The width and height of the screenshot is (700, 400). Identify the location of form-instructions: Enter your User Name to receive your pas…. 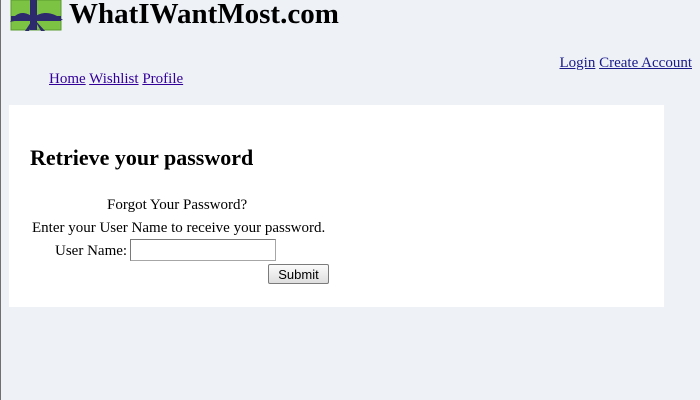
(179, 228).